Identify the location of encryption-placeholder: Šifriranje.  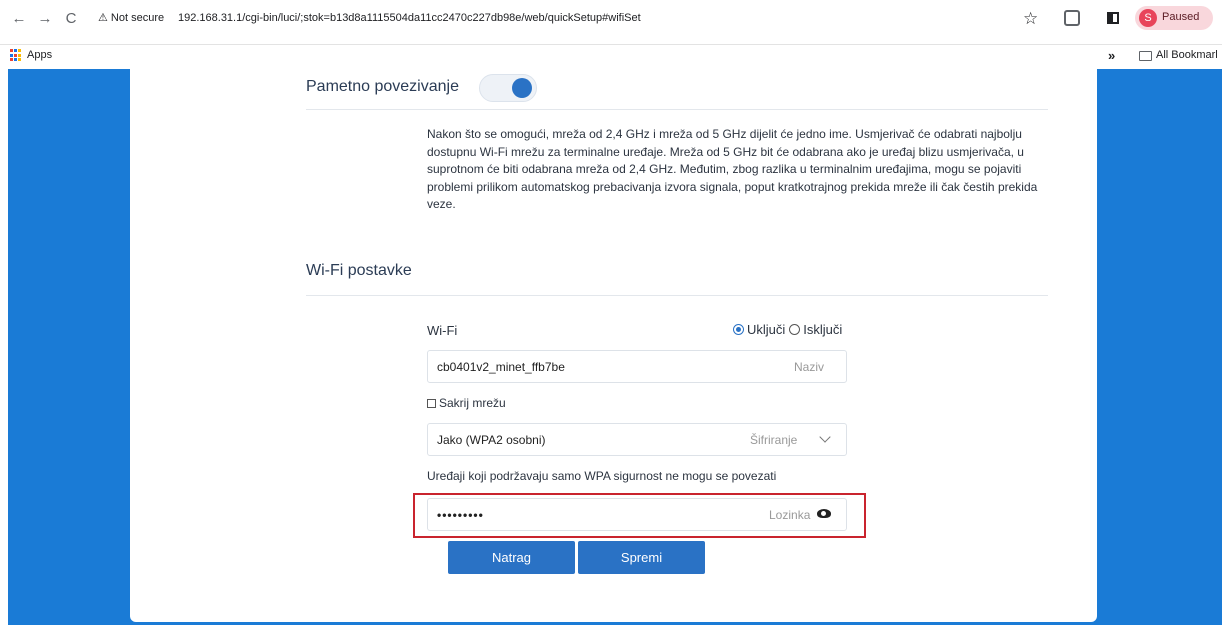
(774, 440).